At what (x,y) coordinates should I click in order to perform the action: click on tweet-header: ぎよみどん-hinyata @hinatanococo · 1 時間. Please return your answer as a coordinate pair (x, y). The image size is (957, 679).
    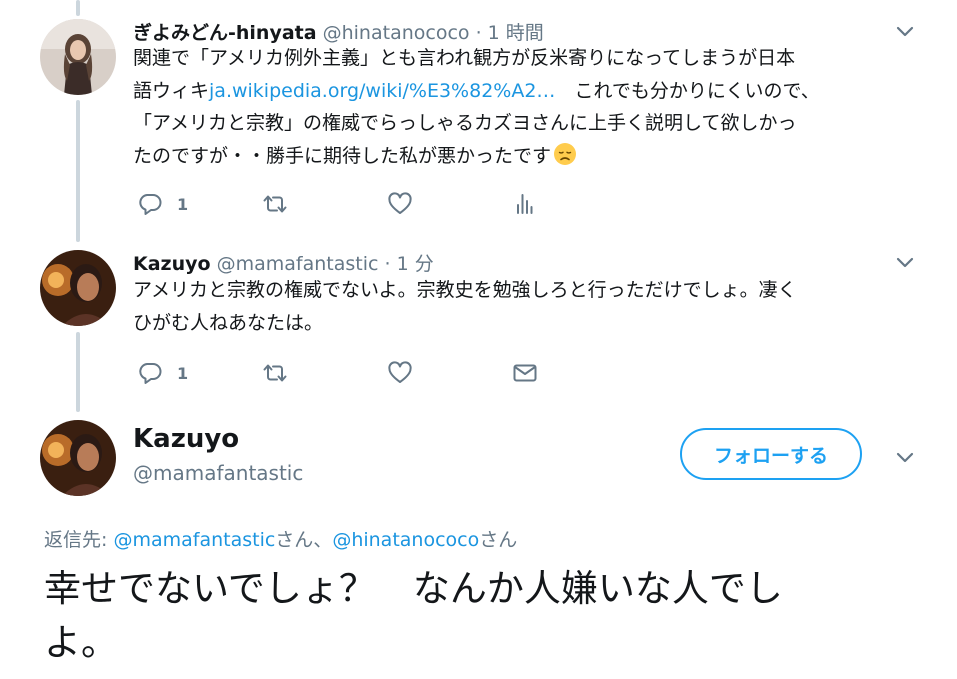
    Looking at the image, I should click on (338, 31).